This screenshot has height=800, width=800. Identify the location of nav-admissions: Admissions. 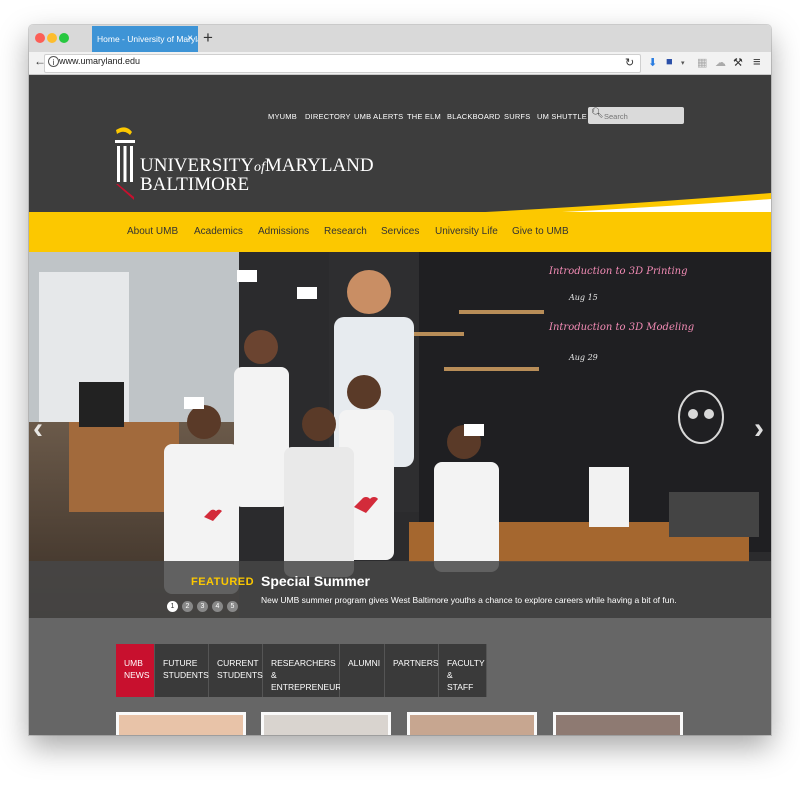
(283, 231).